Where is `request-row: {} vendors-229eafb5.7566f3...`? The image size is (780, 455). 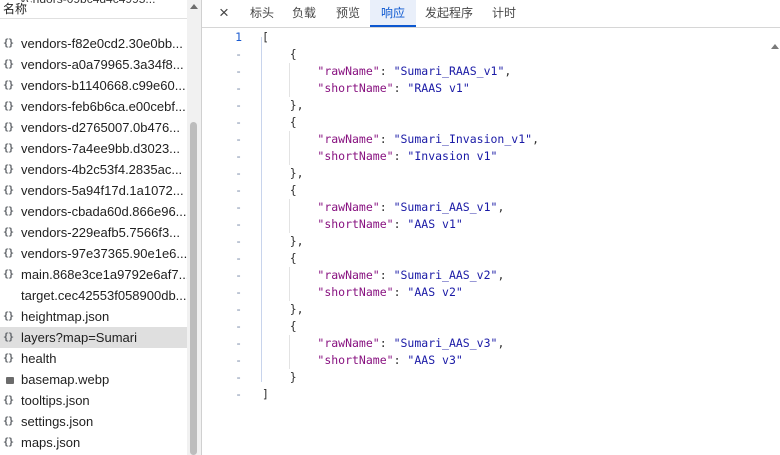
request-row: {} vendors-229eafb5.7566f3... is located at coordinates (93, 232).